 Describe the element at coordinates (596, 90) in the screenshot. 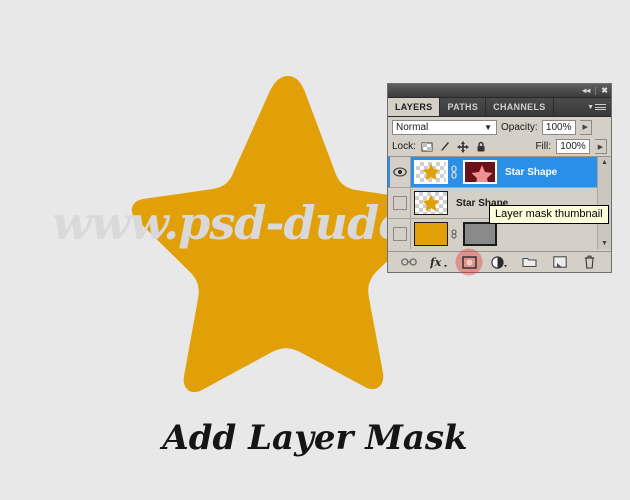

I see `titlebar-divider` at that location.